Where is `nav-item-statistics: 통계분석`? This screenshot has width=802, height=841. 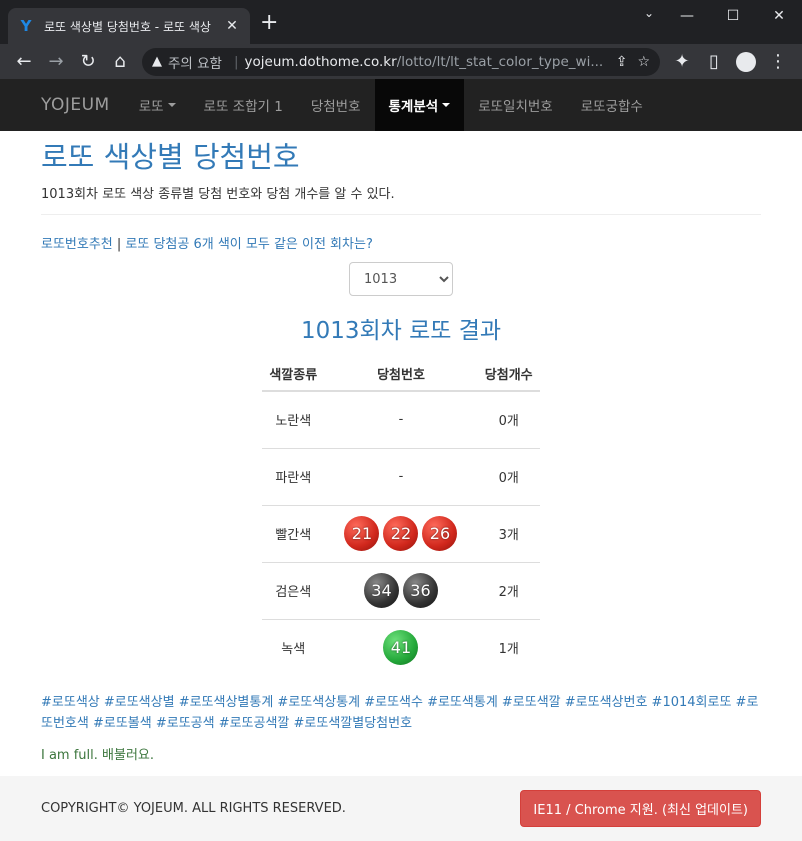 nav-item-statistics: 통계분석 is located at coordinates (419, 105).